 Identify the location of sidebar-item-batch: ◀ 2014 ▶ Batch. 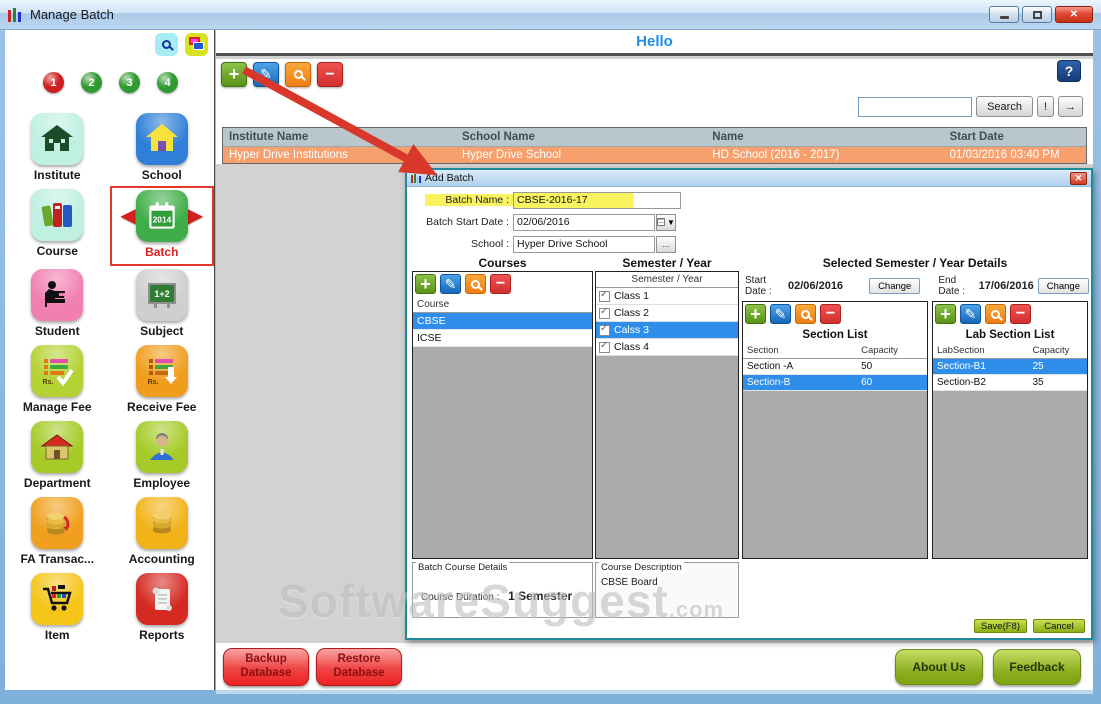
(161, 226).